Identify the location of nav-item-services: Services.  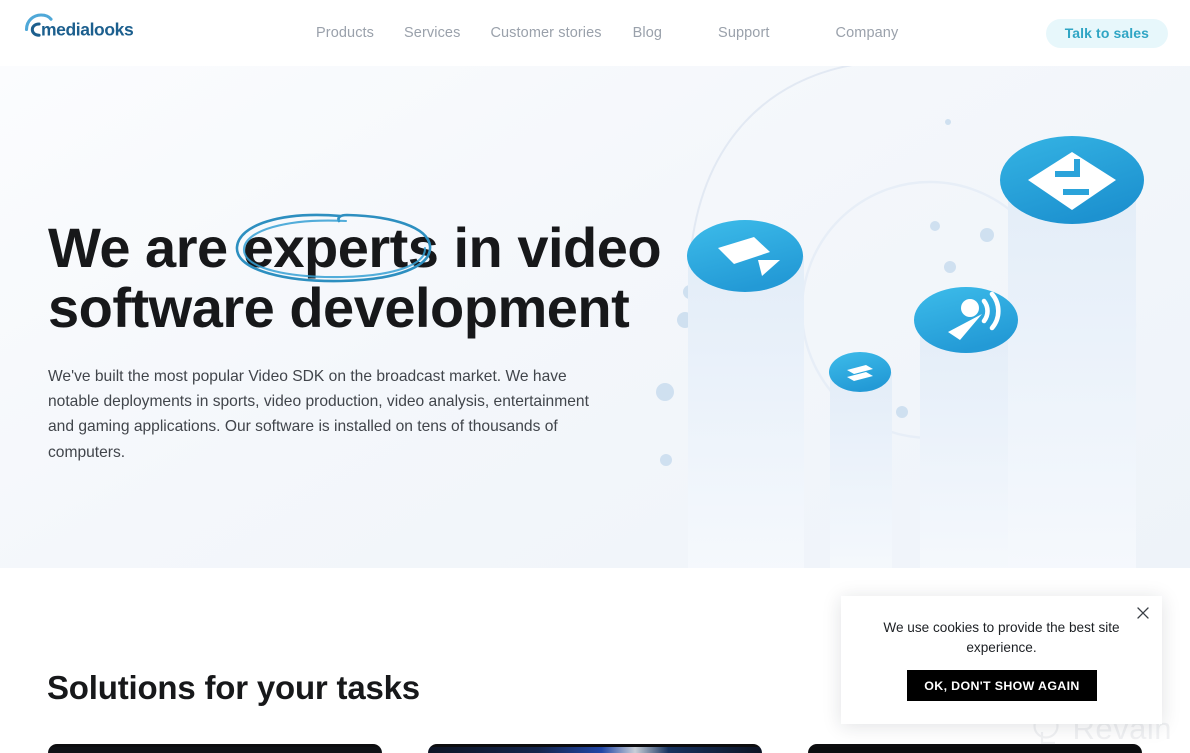
(432, 33).